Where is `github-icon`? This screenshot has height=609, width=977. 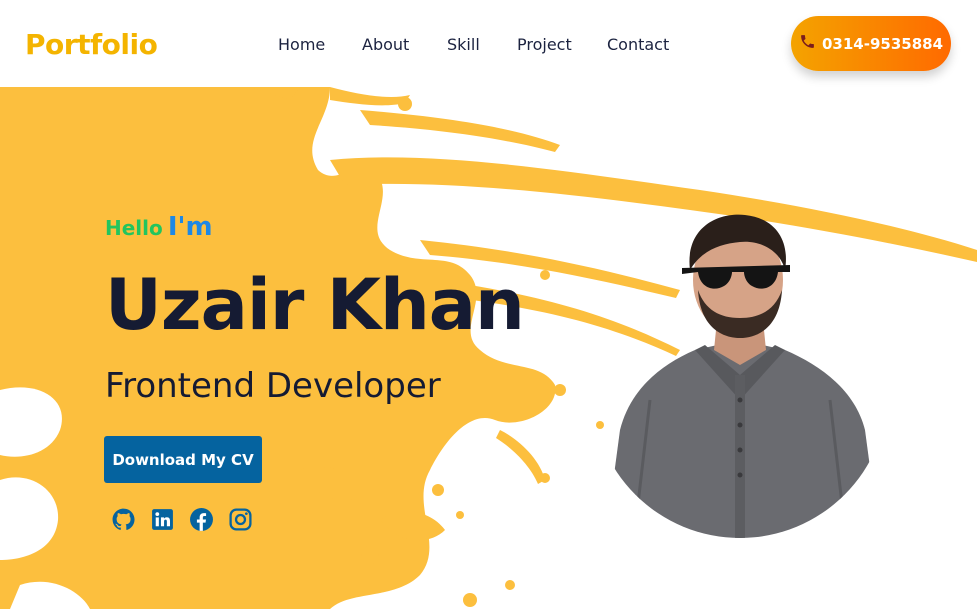 github-icon is located at coordinates (123, 519).